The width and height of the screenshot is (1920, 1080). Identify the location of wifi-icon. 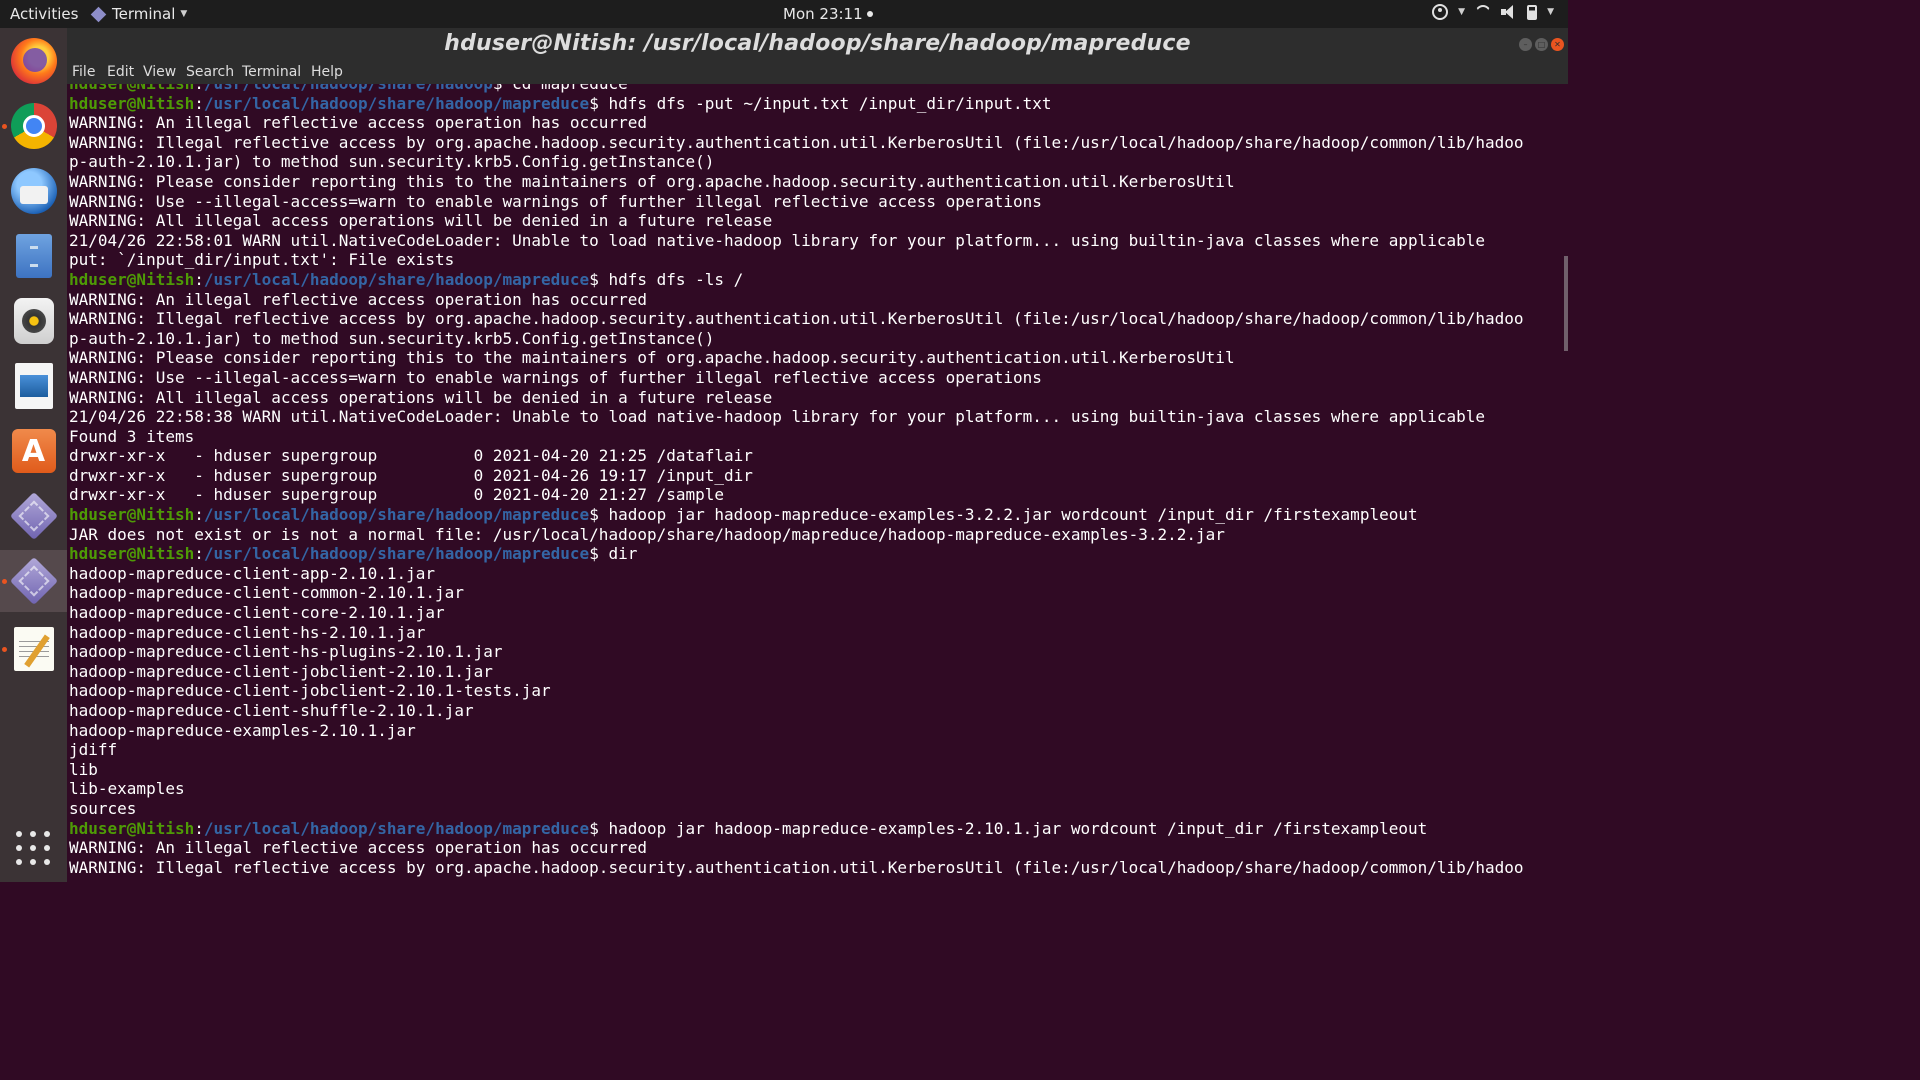
(1483, 12).